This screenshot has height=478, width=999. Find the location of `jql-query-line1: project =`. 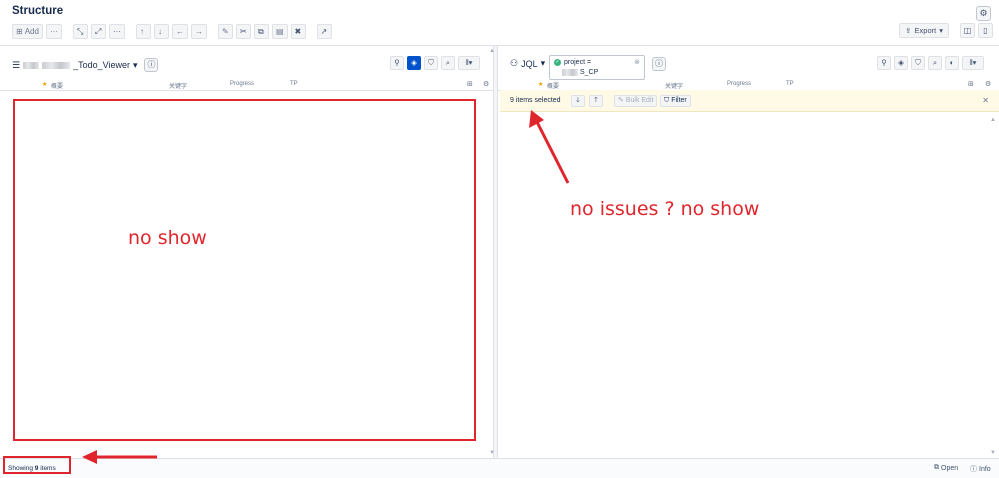

jql-query-line1: project = is located at coordinates (578, 62).